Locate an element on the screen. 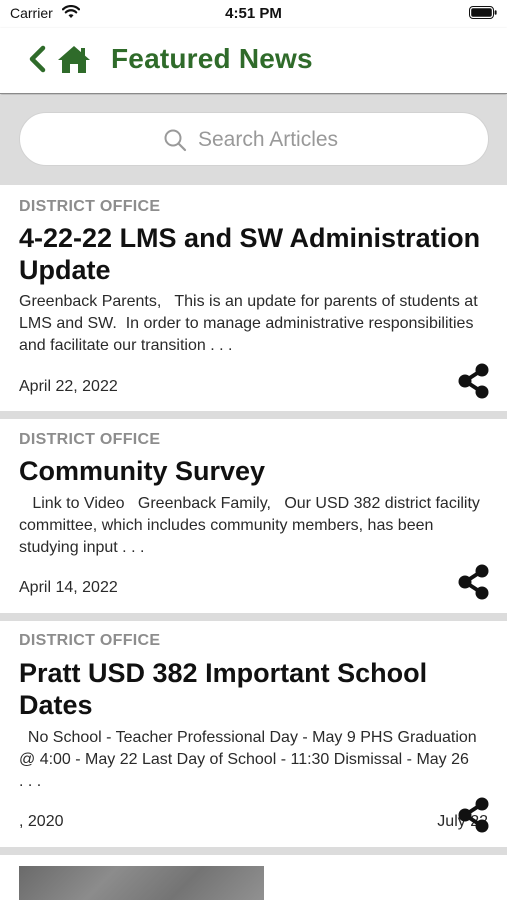 The height and width of the screenshot is (900, 507). article-title: Pratt USD 382 Important School Dates is located at coordinates (223, 689).